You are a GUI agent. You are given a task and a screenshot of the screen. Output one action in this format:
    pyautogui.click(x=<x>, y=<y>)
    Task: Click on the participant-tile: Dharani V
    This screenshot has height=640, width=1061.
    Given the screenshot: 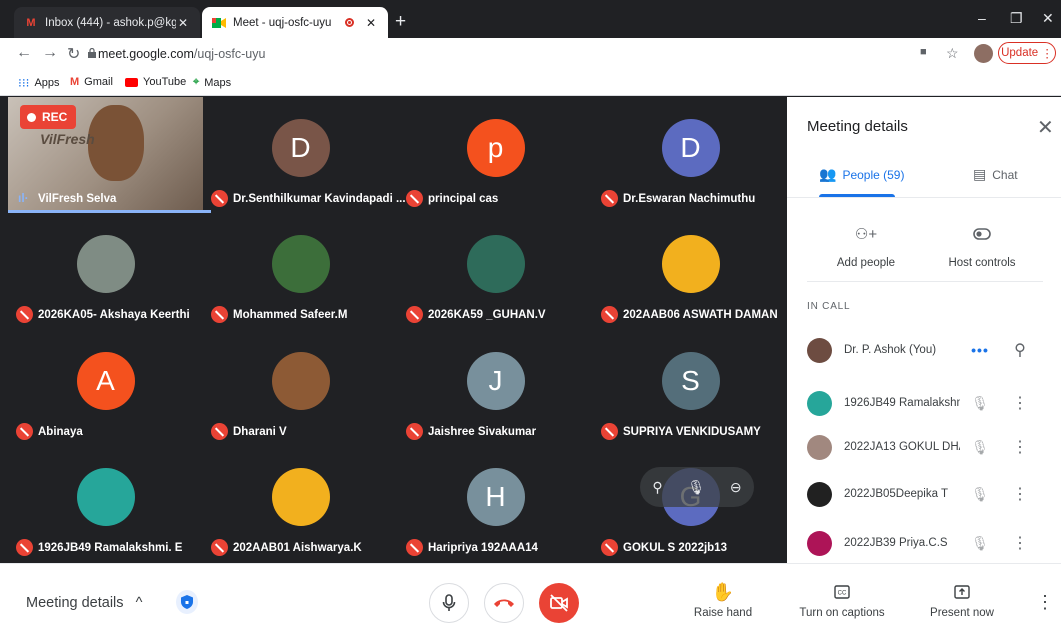 What is the action you would take?
    pyautogui.click(x=300, y=388)
    